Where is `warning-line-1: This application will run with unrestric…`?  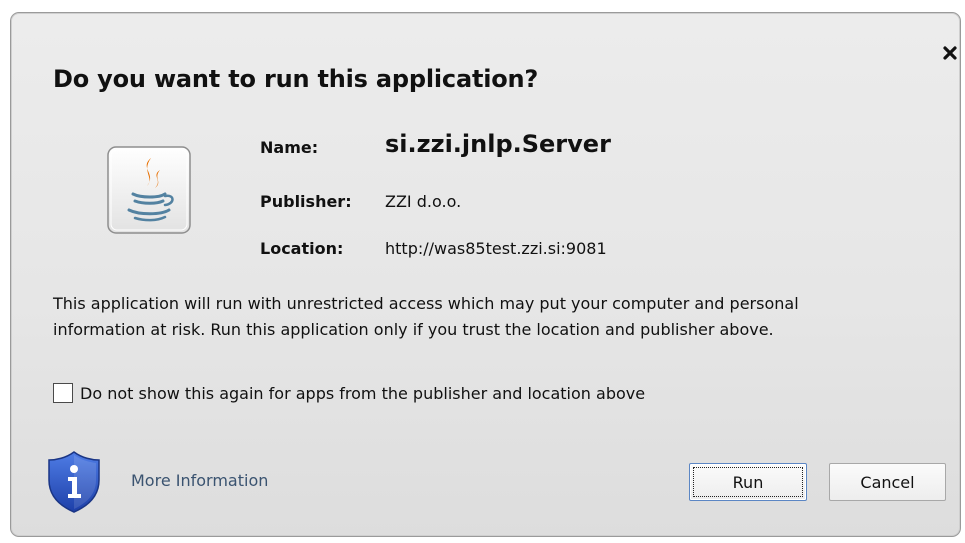
warning-line-1: This application will run with unrestric… is located at coordinates (426, 303).